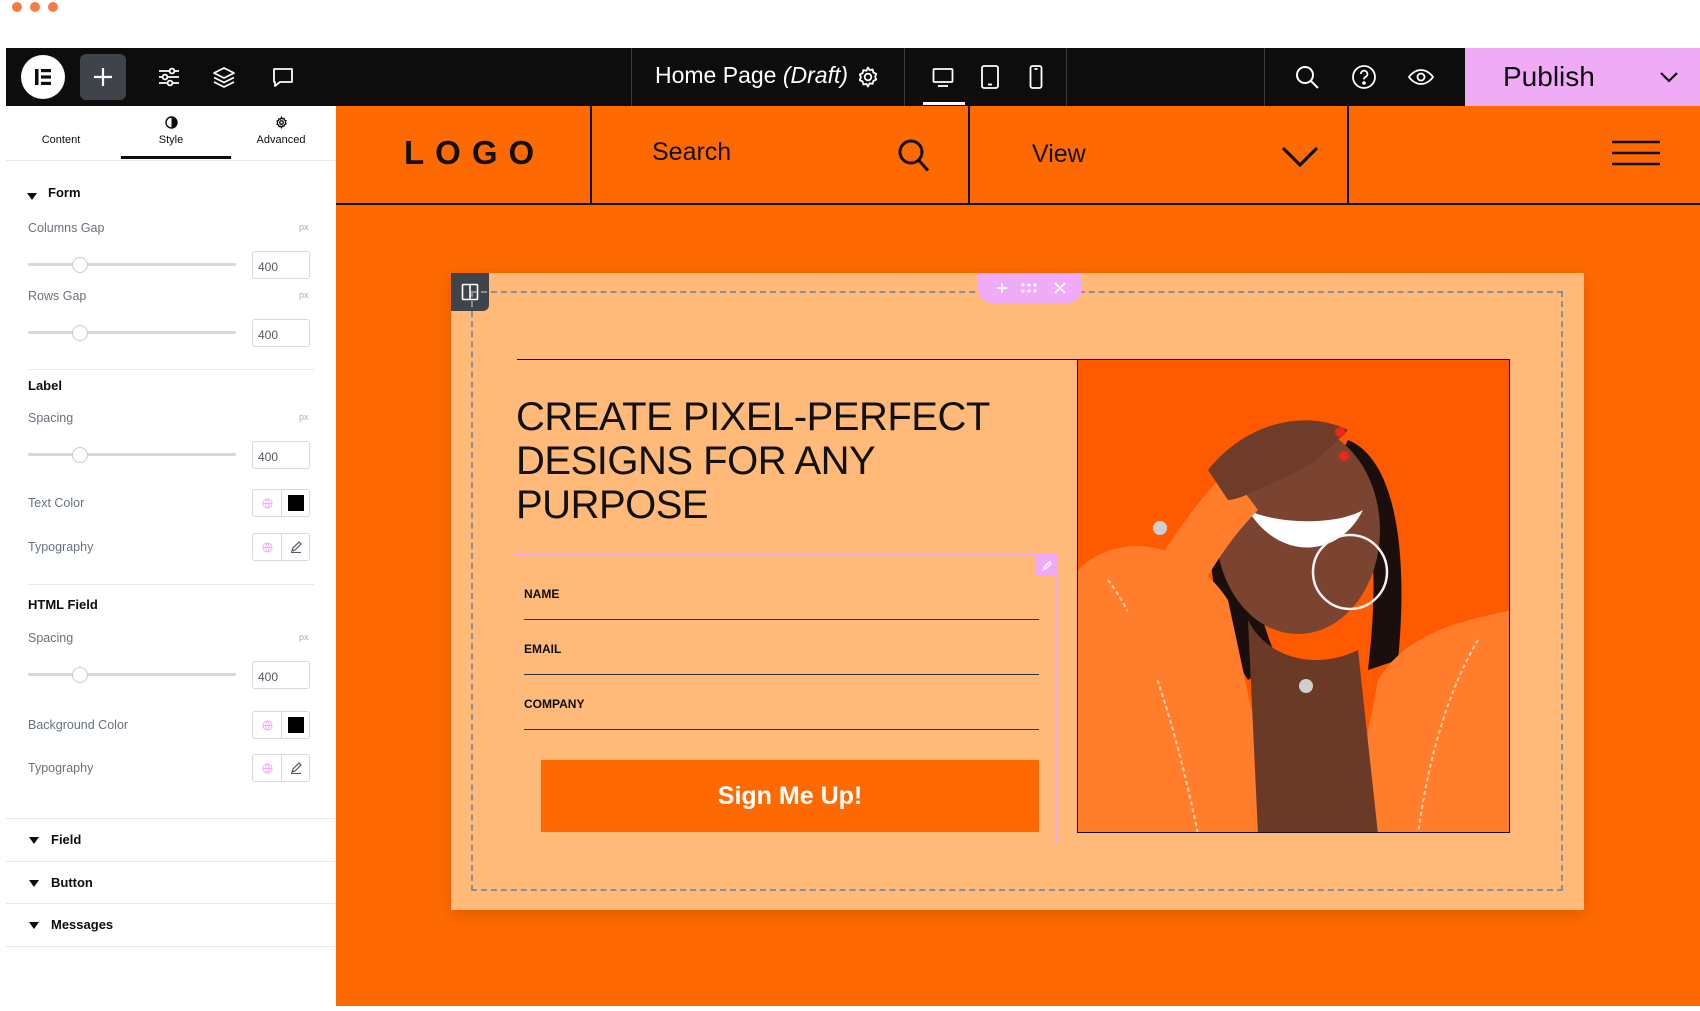 The height and width of the screenshot is (1011, 1700). Describe the element at coordinates (176, 157) in the screenshot. I see `active-tab-indicator` at that location.